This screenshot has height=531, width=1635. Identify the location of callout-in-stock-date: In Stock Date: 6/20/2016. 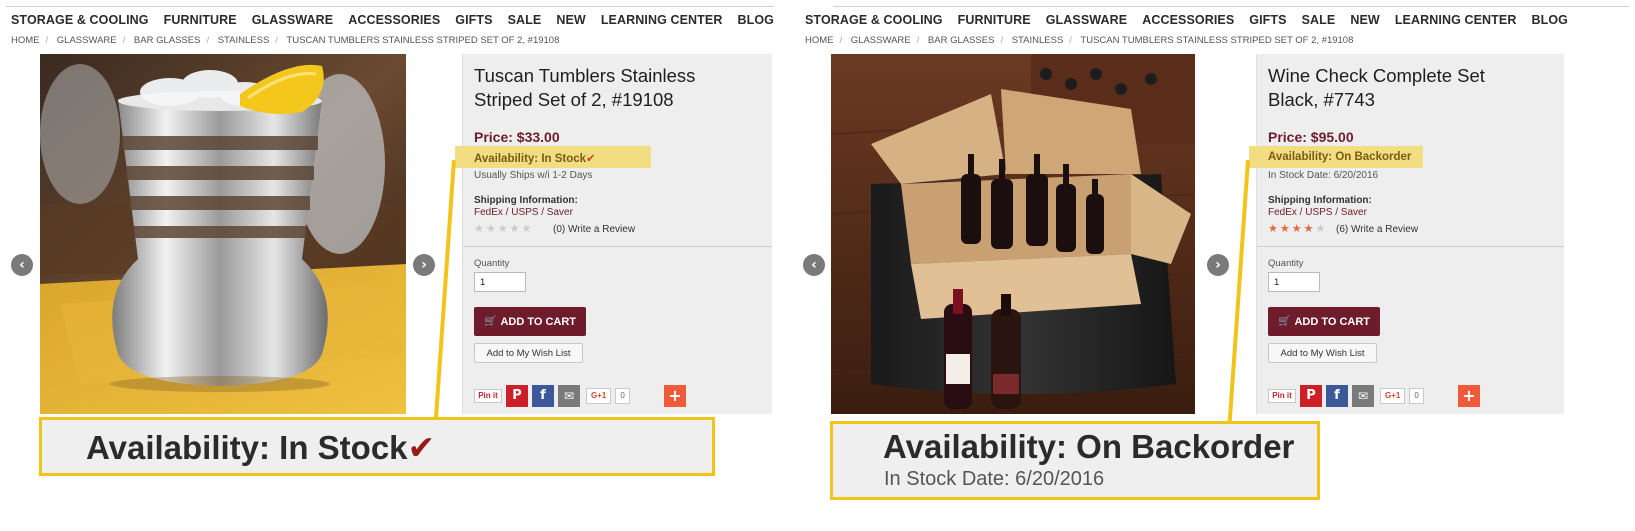
(994, 479).